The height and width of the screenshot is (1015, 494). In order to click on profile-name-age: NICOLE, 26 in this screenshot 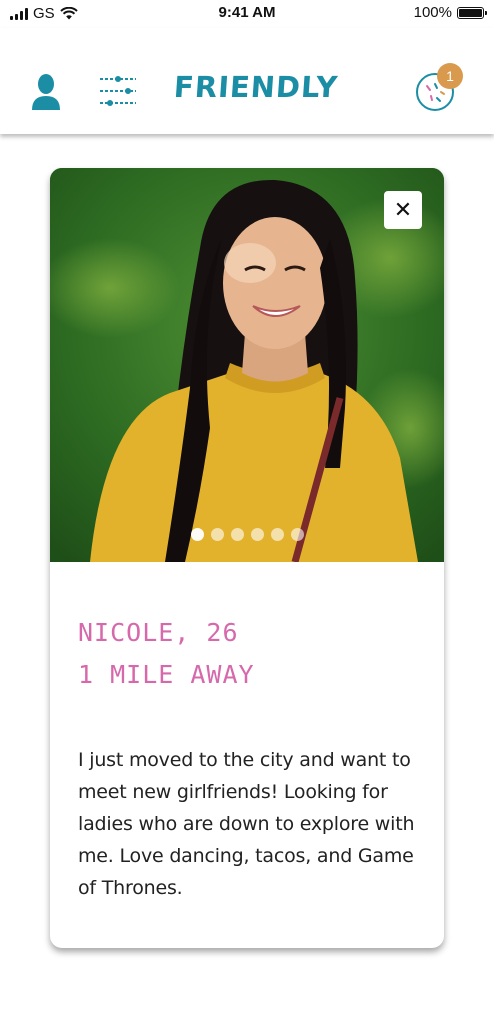, I will do `click(158, 632)`.